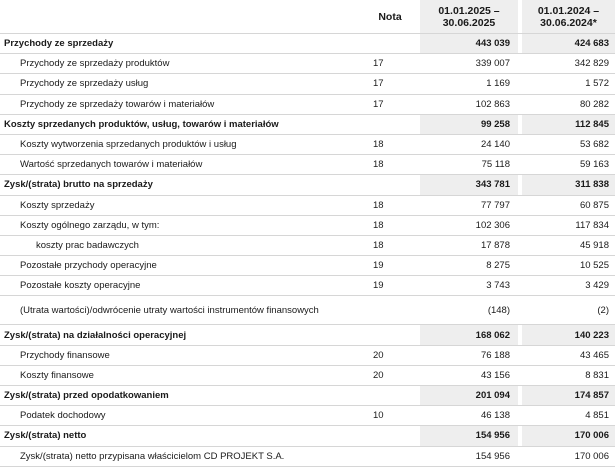 The width and height of the screenshot is (615, 467). I want to click on table-row: Przychody finansowe 20 76 188 43 465, so click(307, 355).